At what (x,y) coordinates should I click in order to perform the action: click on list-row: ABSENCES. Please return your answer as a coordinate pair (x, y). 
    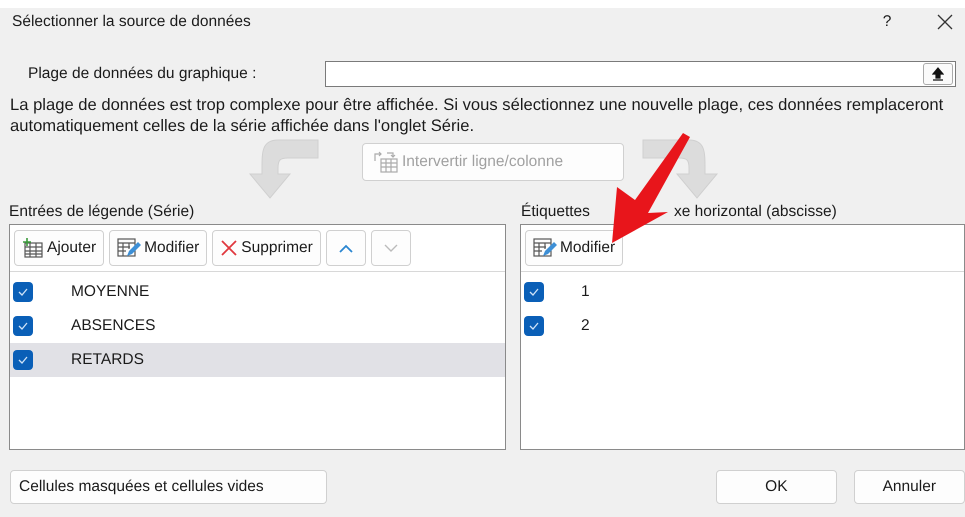
    Looking at the image, I should click on (257, 326).